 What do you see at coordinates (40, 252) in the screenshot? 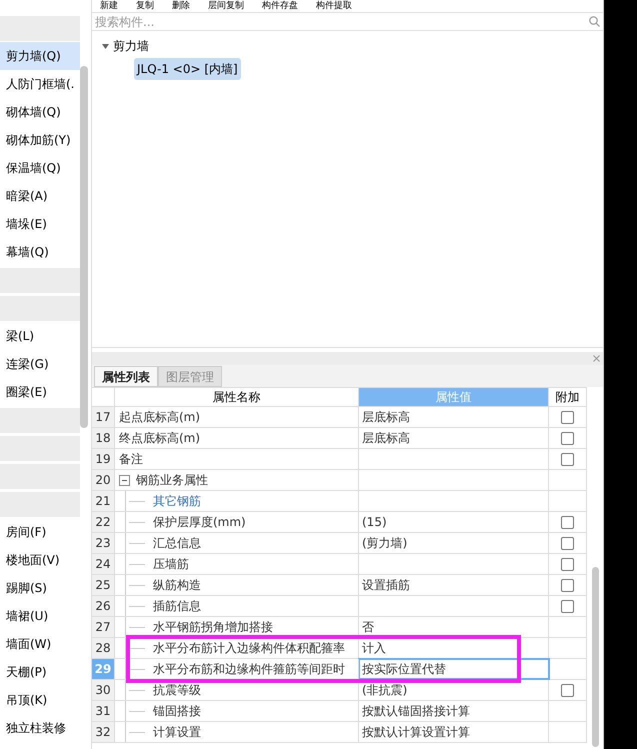
I see `sidebar-item: 幕墙(Q)` at bounding box center [40, 252].